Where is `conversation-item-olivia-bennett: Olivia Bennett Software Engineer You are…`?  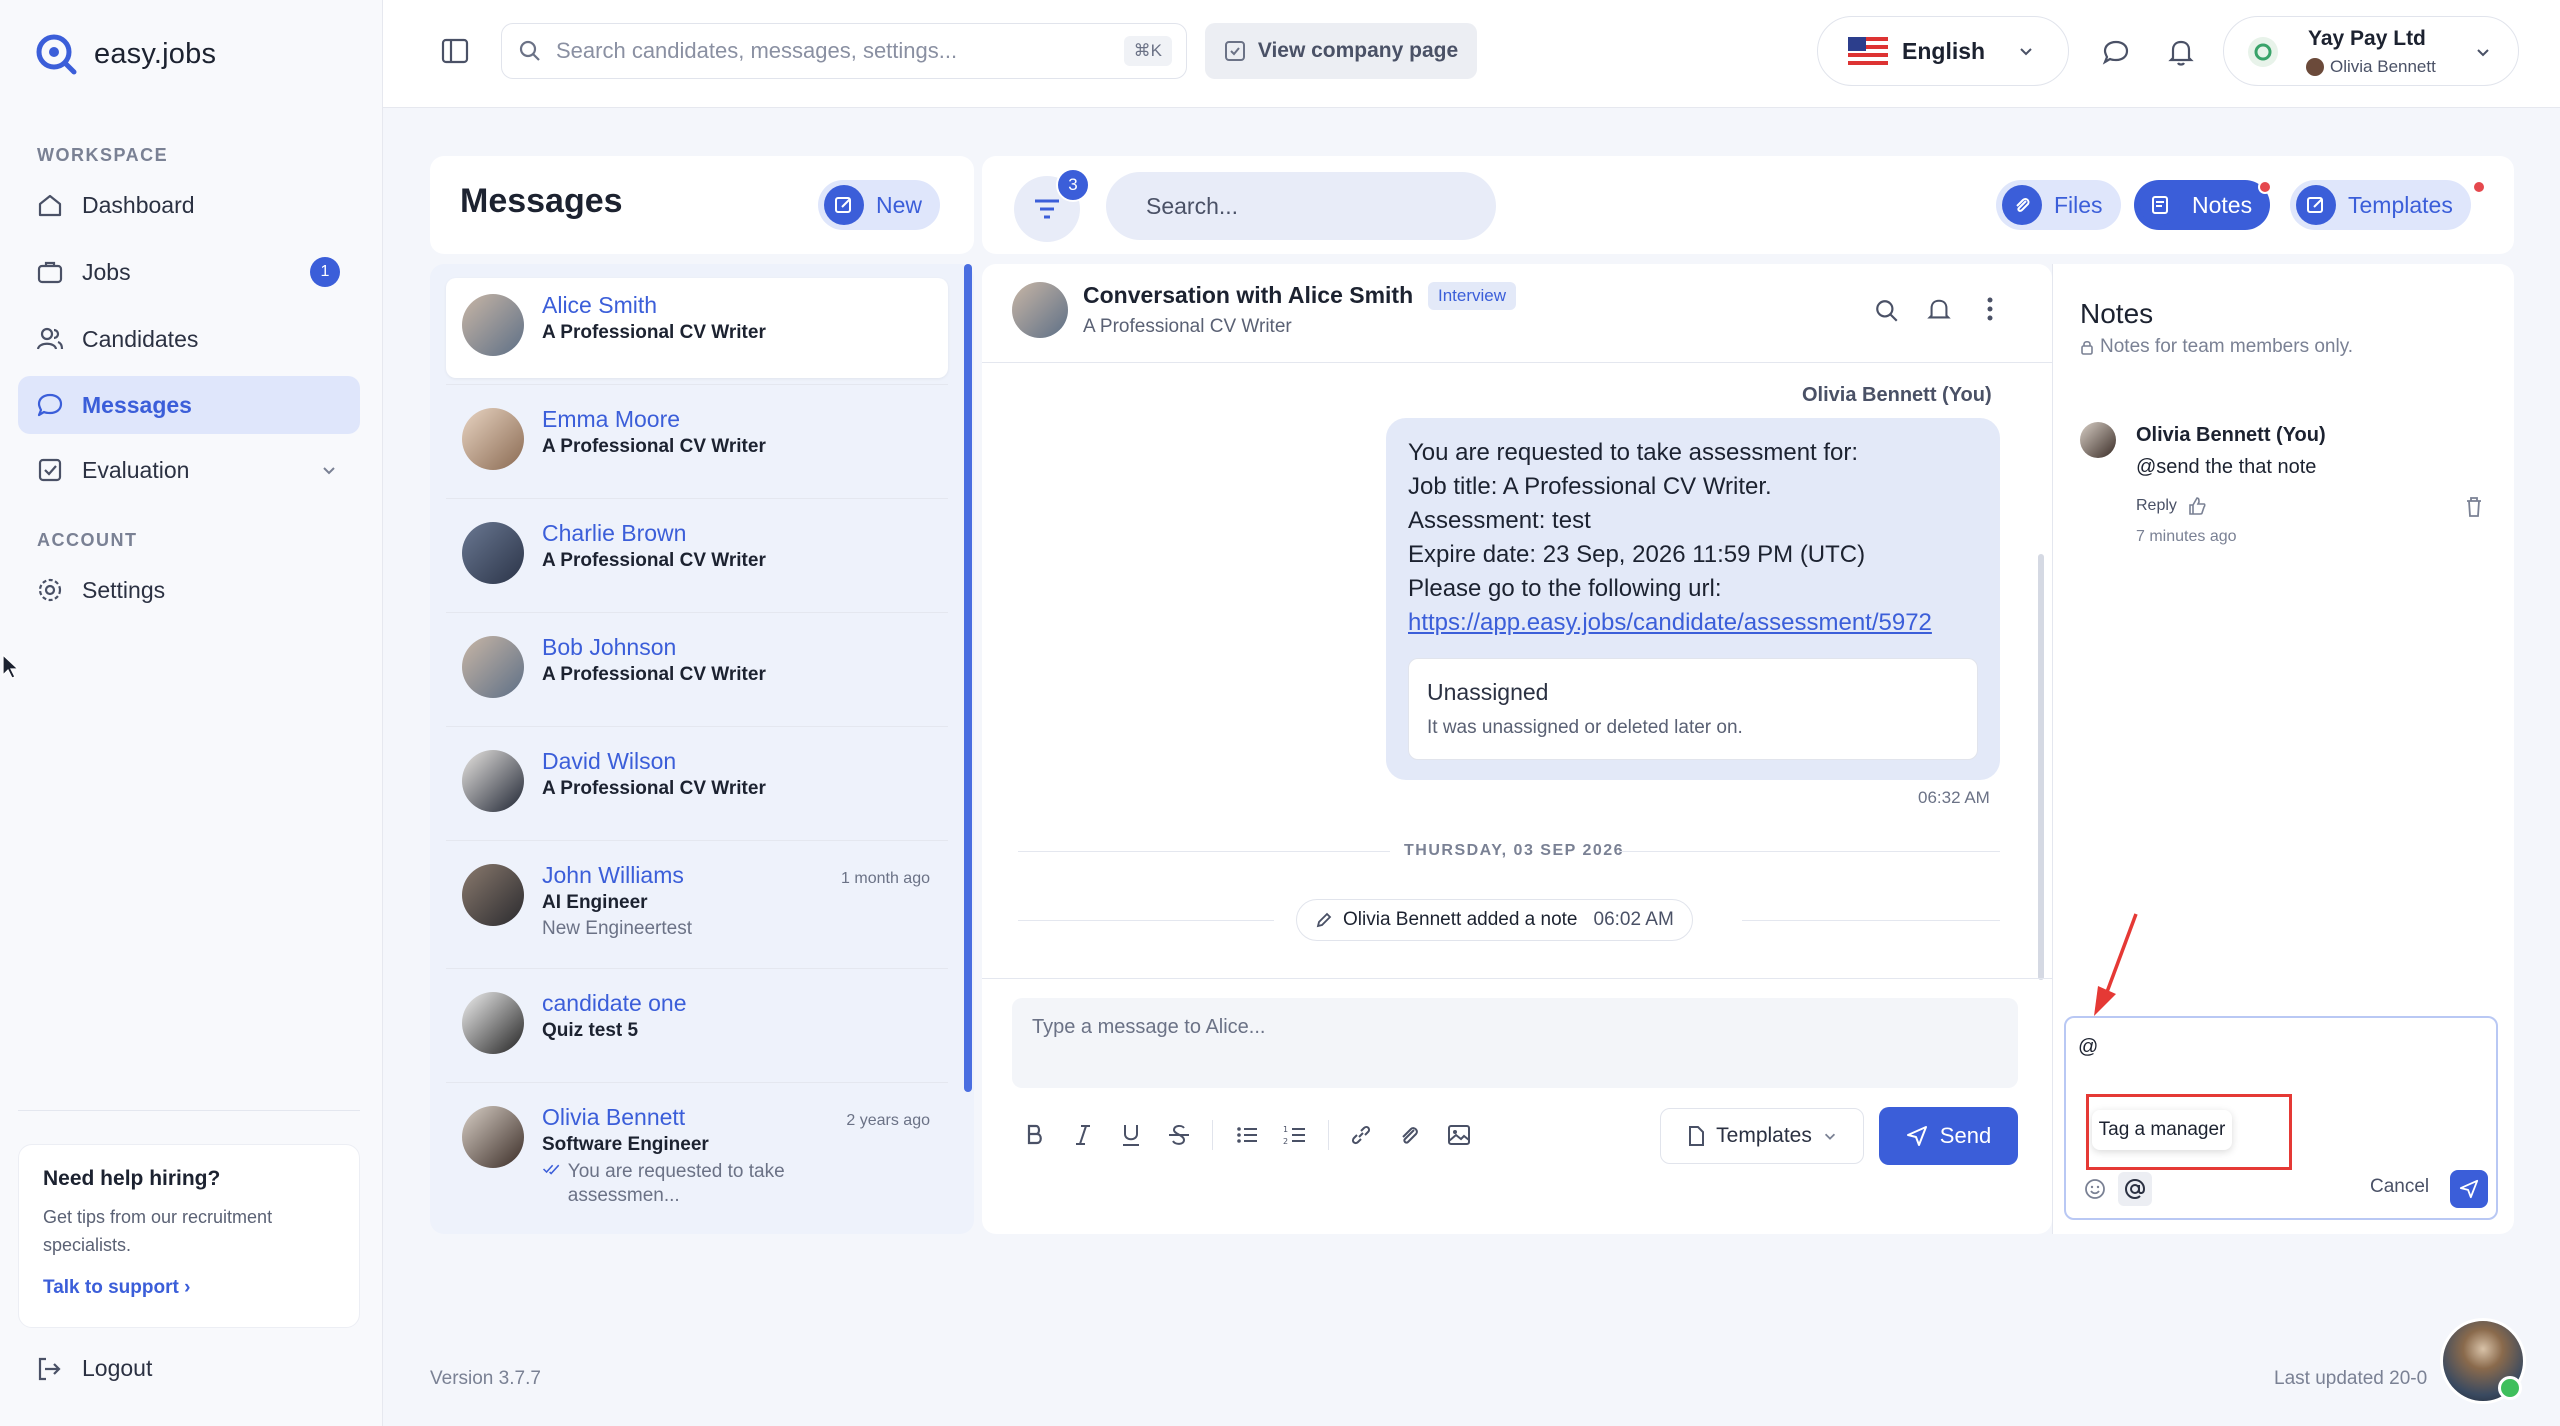 conversation-item-olivia-bennett: Olivia Bennett Software Engineer You are… is located at coordinates (697, 1148).